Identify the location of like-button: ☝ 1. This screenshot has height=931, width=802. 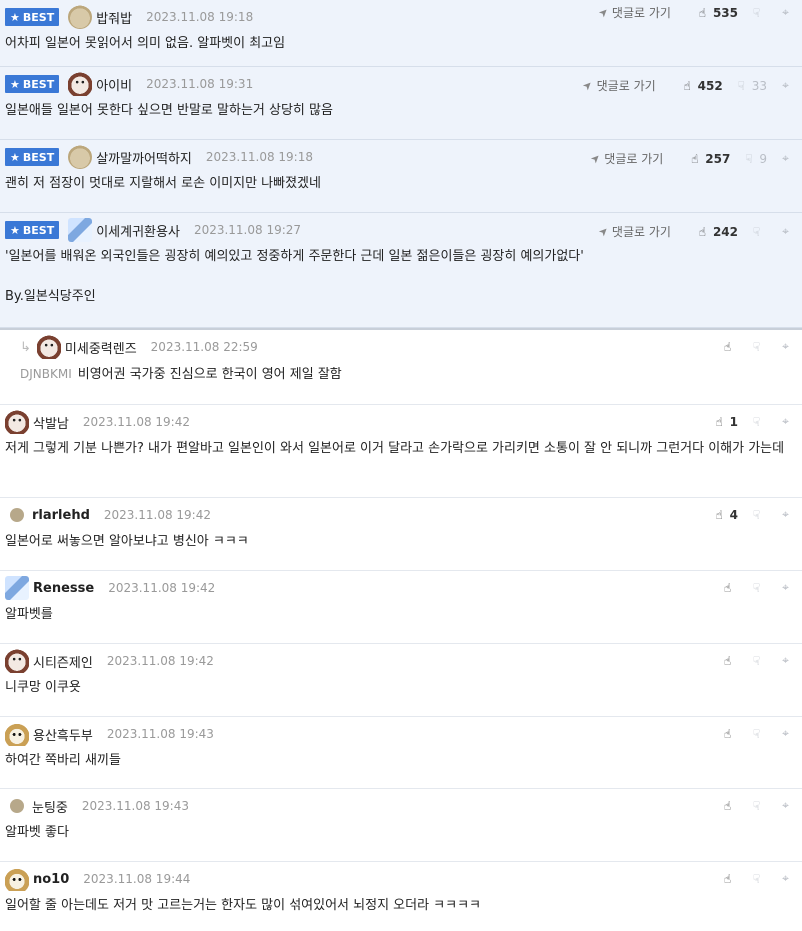
(725, 422).